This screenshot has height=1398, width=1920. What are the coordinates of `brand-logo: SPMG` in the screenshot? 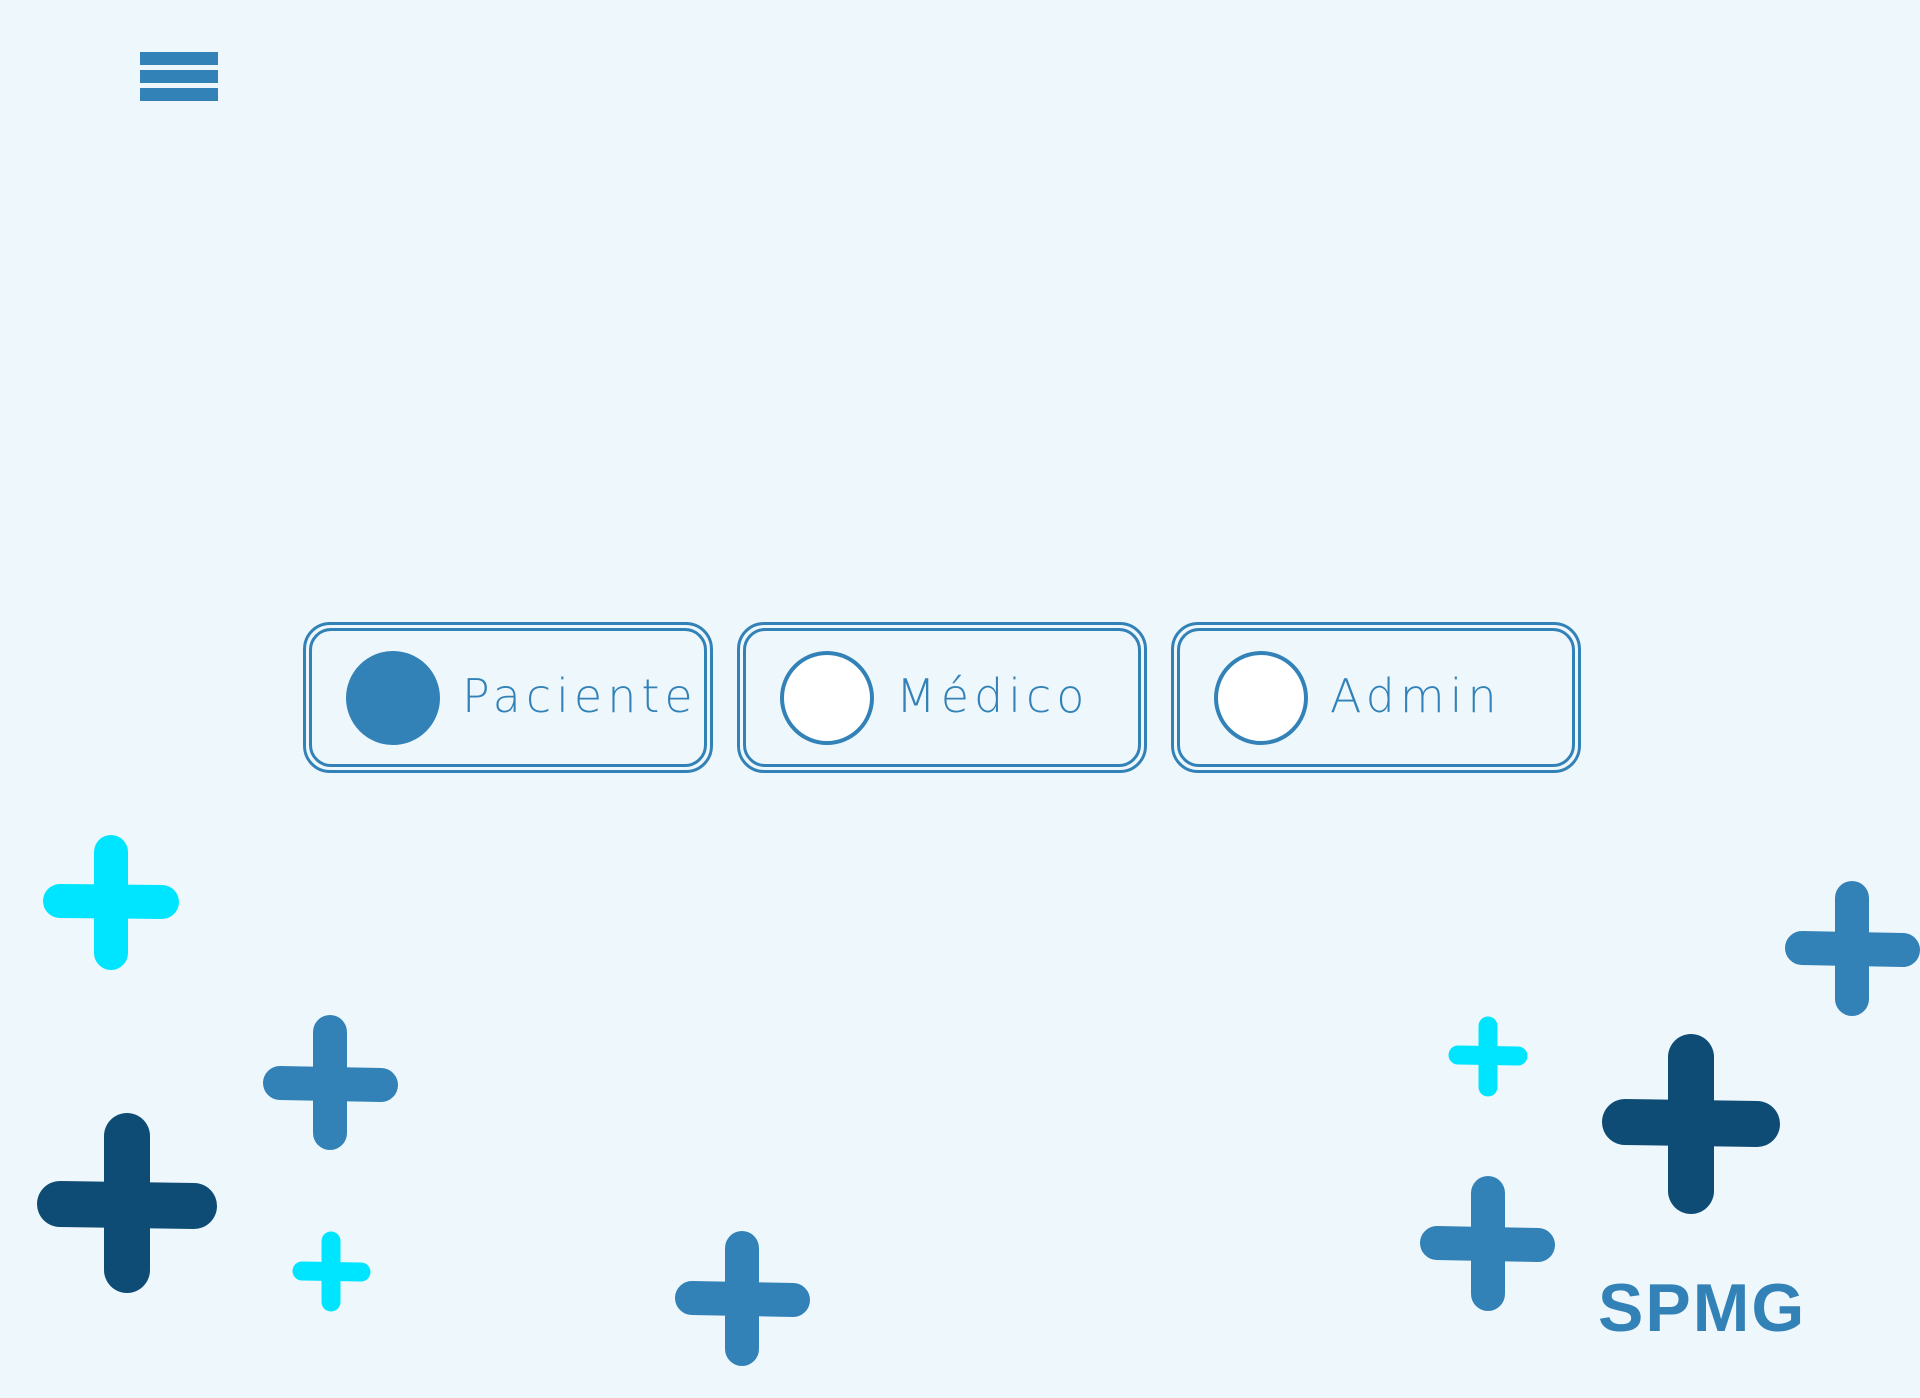 It's located at (1702, 1308).